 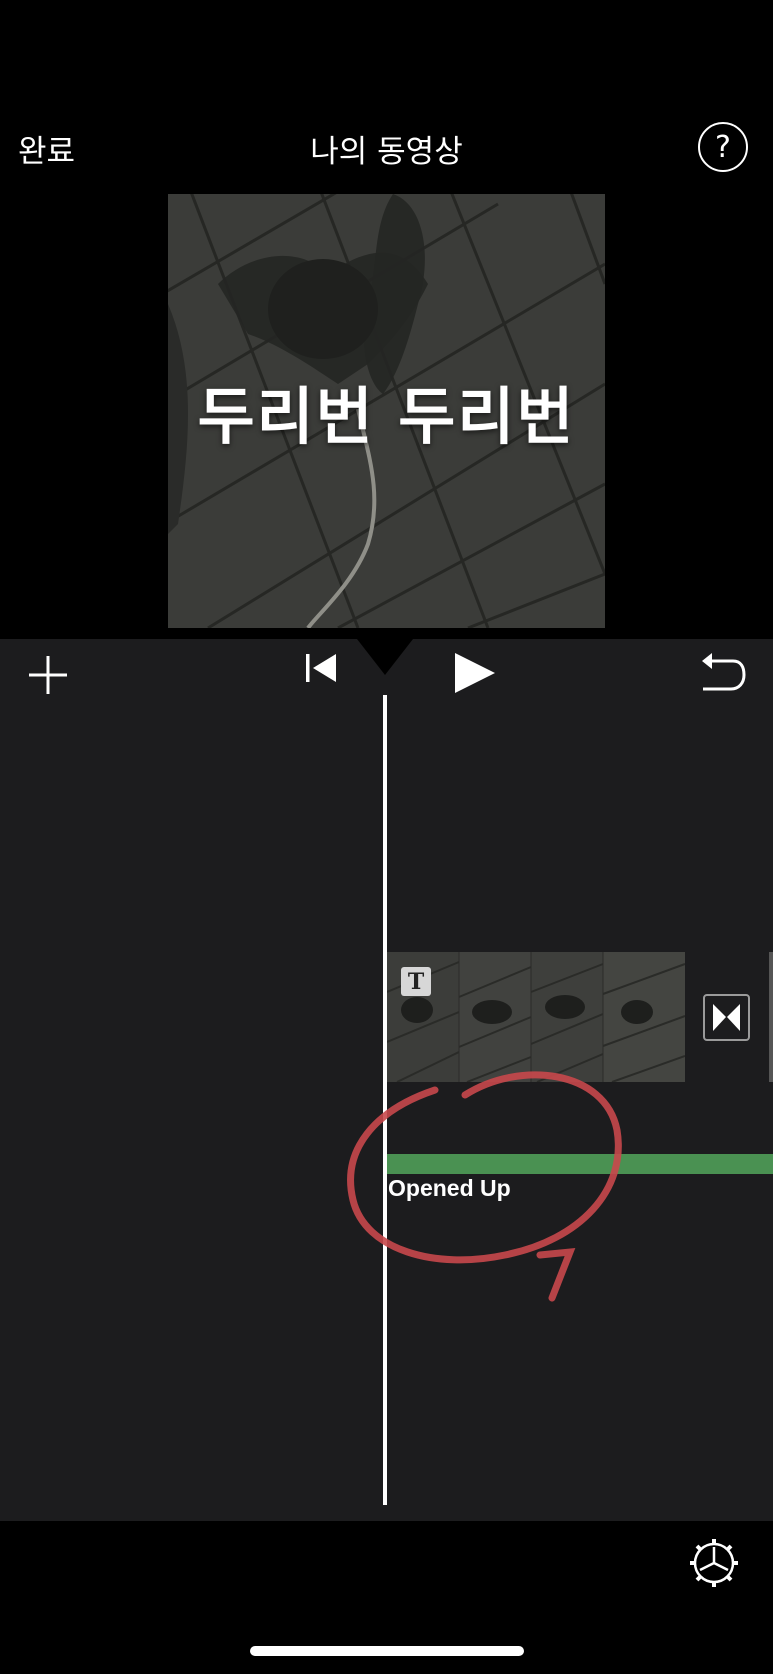 I want to click on play-icon, so click(x=475, y=673).